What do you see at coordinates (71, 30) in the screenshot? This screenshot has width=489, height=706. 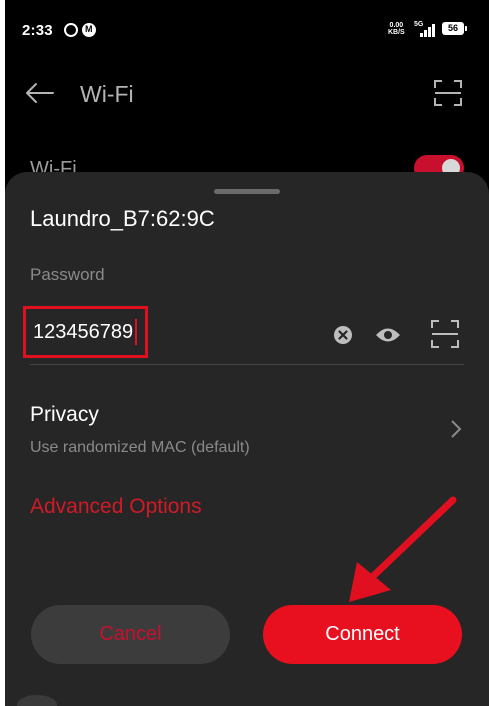 I see `whatsapp-icon` at bounding box center [71, 30].